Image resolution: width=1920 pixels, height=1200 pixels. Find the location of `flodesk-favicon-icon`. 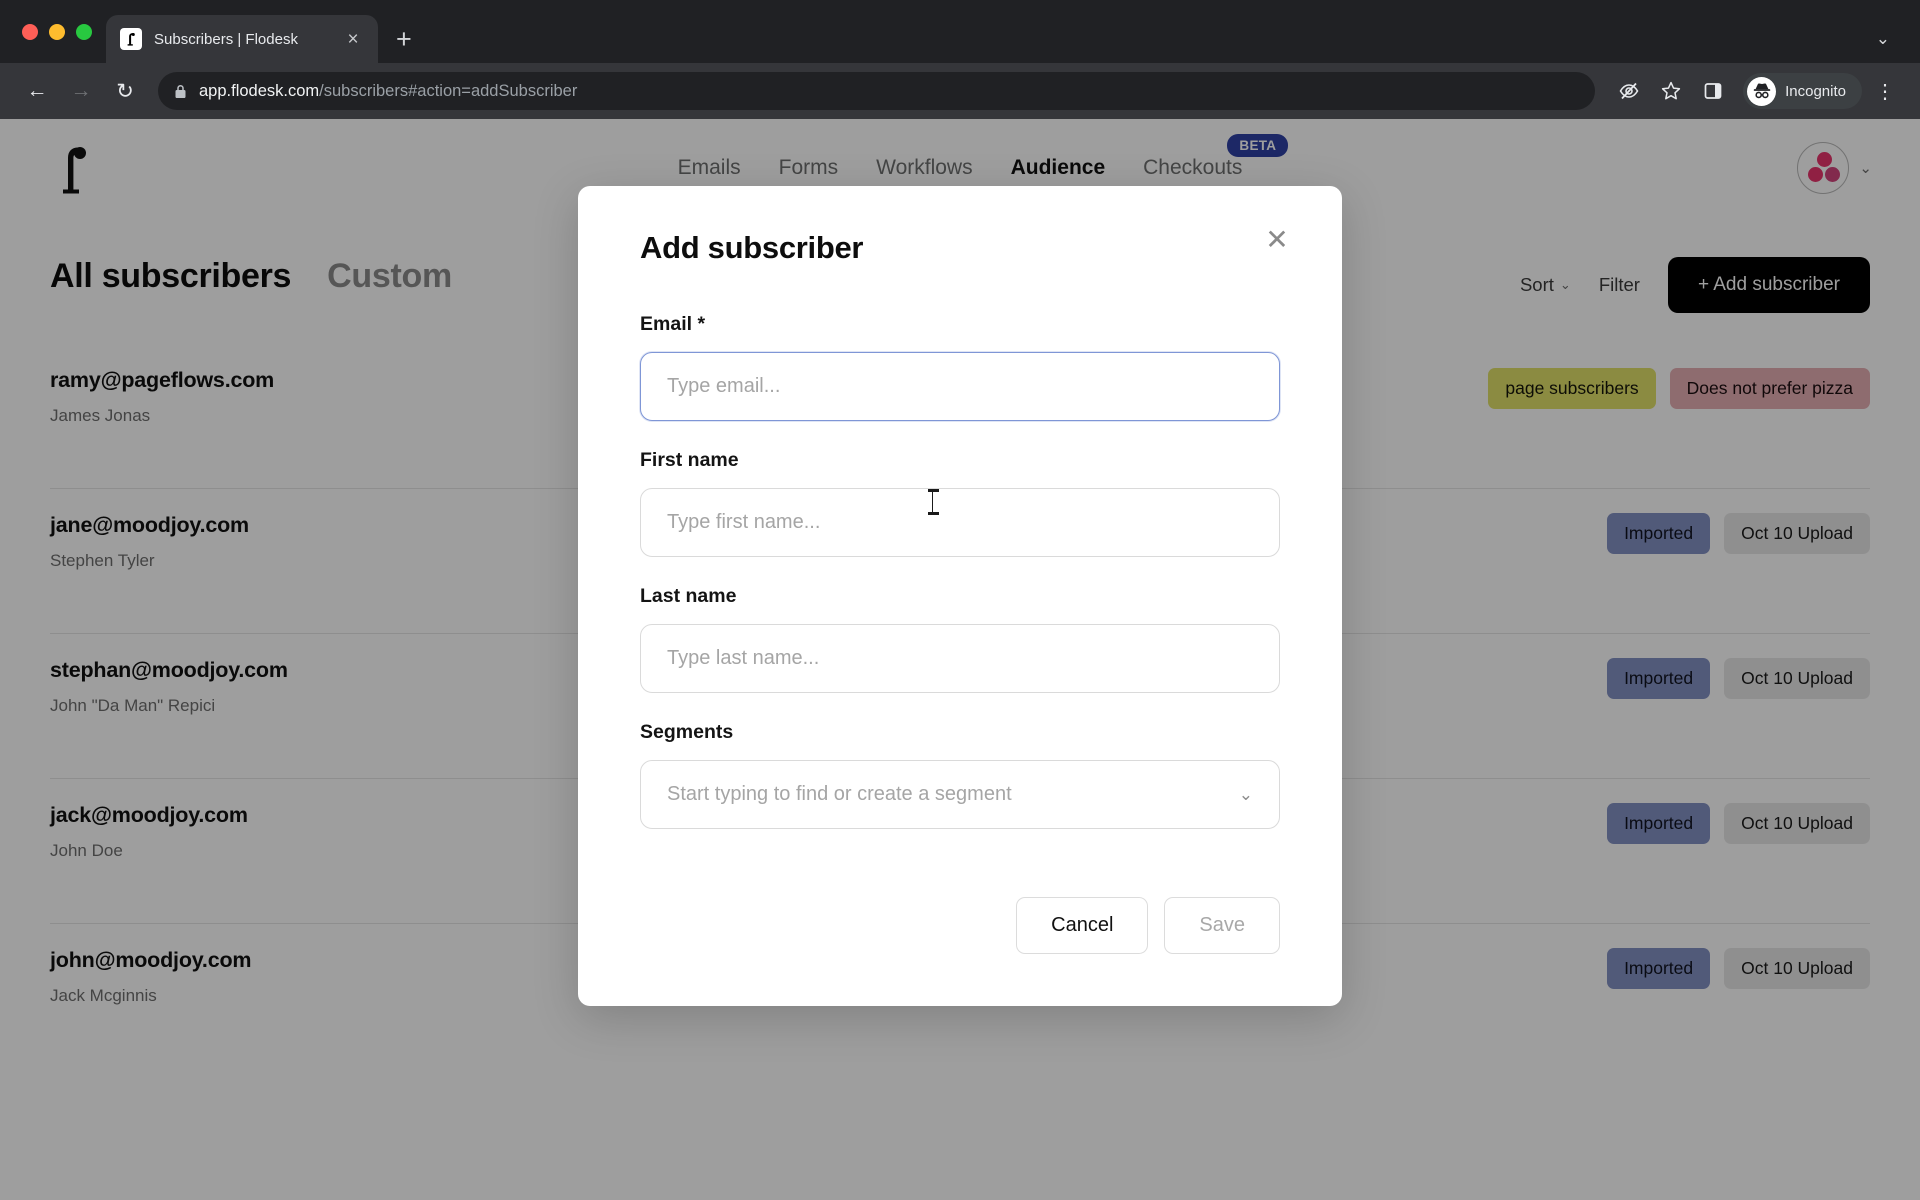

flodesk-favicon-icon is located at coordinates (131, 39).